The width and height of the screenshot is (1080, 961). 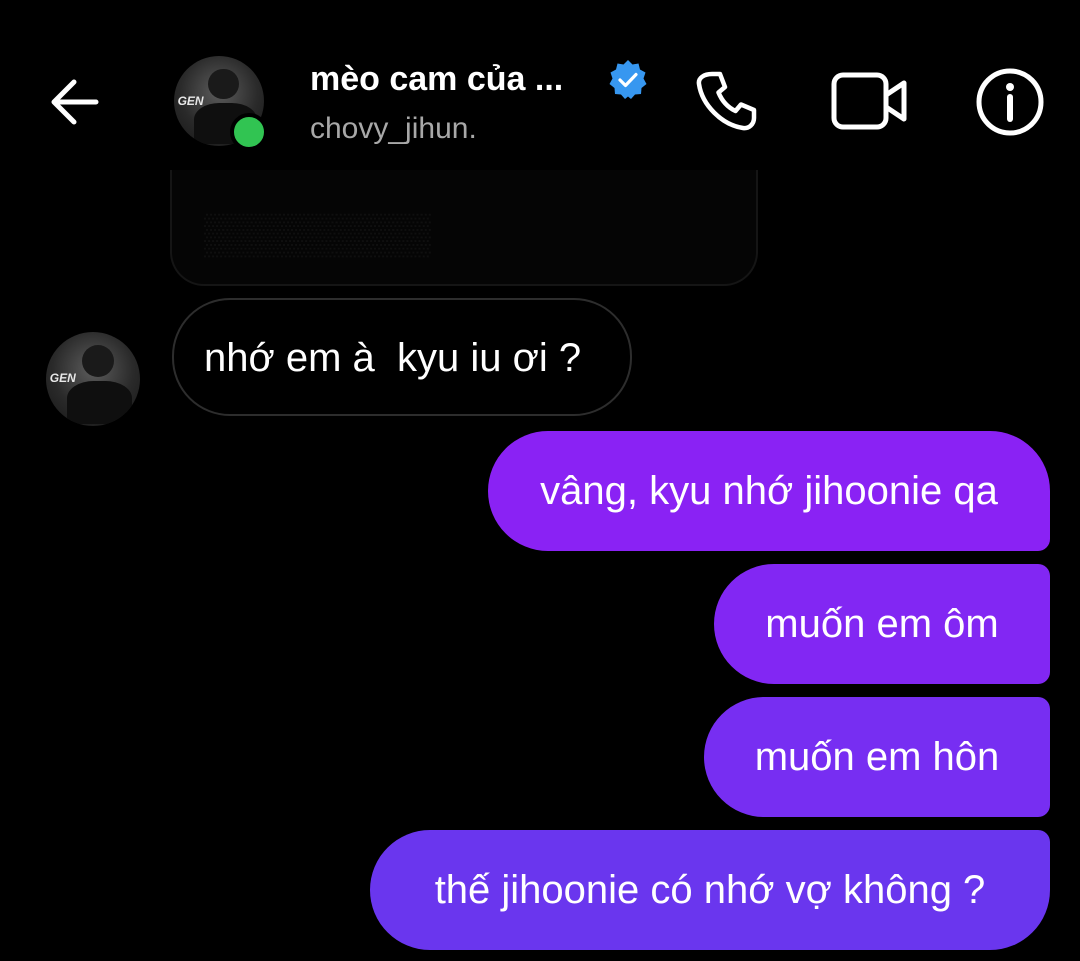 I want to click on video-camera-icon, so click(x=869, y=101).